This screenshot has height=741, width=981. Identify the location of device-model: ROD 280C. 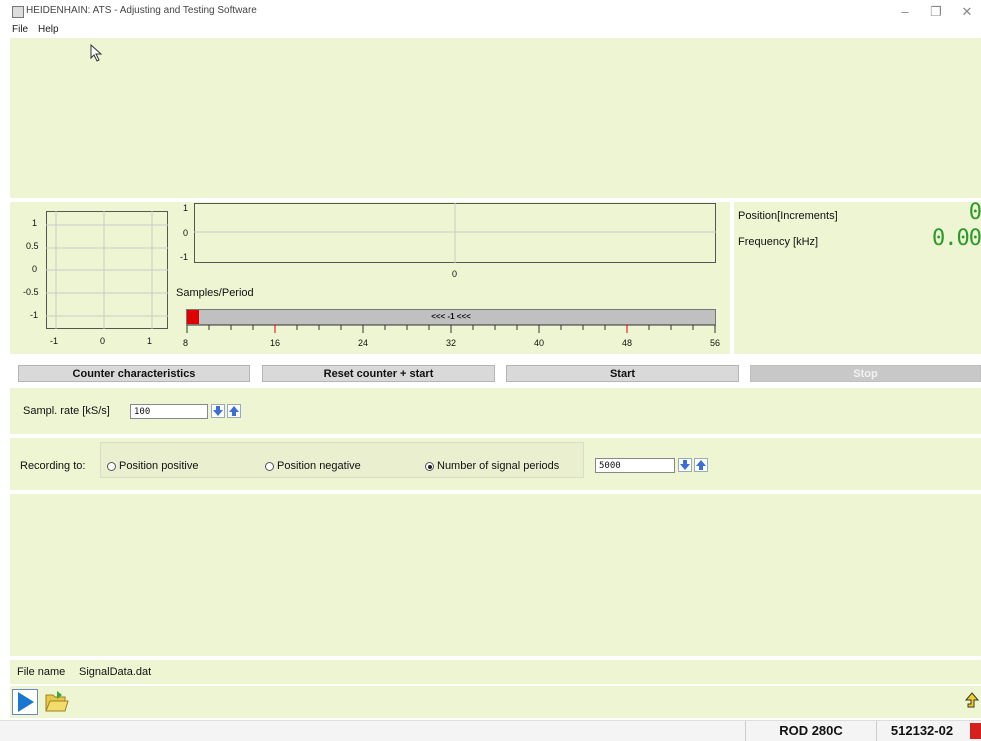
(810, 731).